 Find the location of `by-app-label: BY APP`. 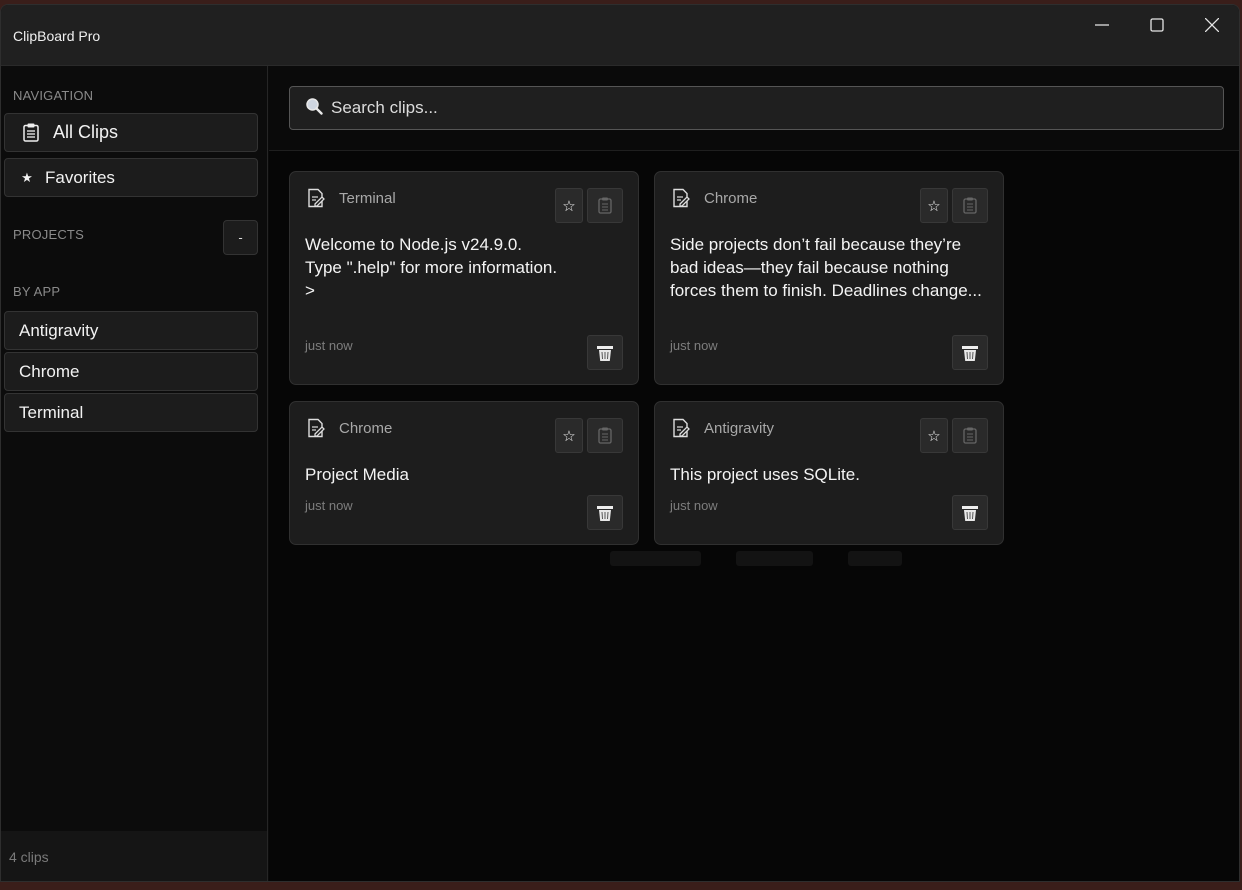

by-app-label: BY APP is located at coordinates (37, 291).